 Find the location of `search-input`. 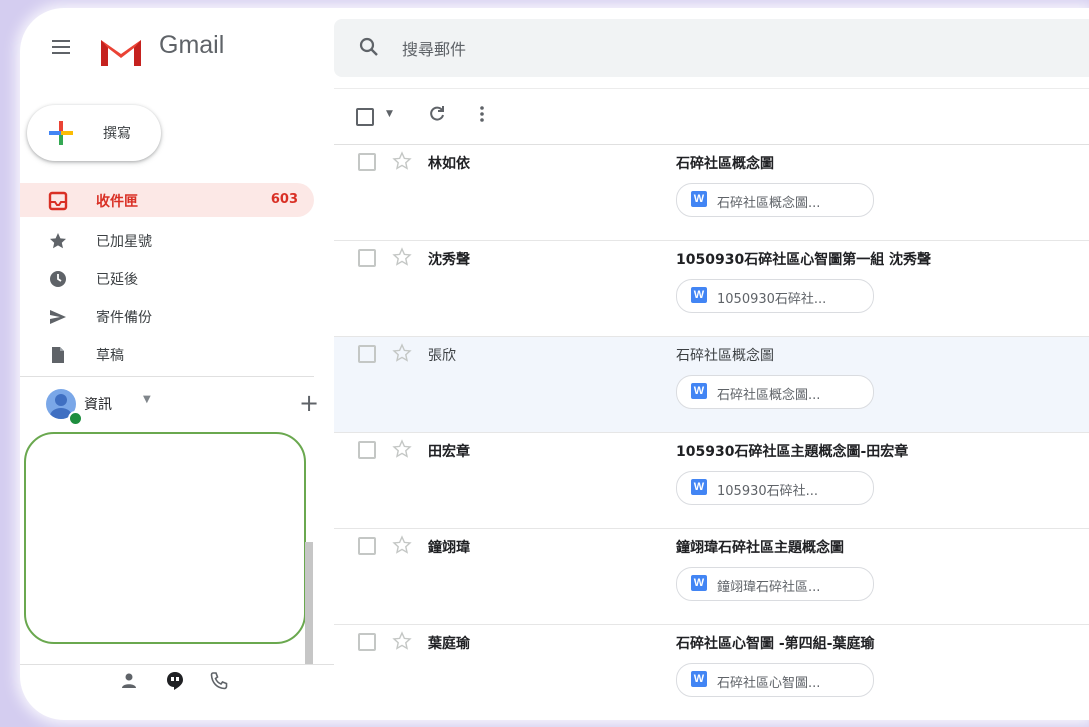

search-input is located at coordinates (652, 49).